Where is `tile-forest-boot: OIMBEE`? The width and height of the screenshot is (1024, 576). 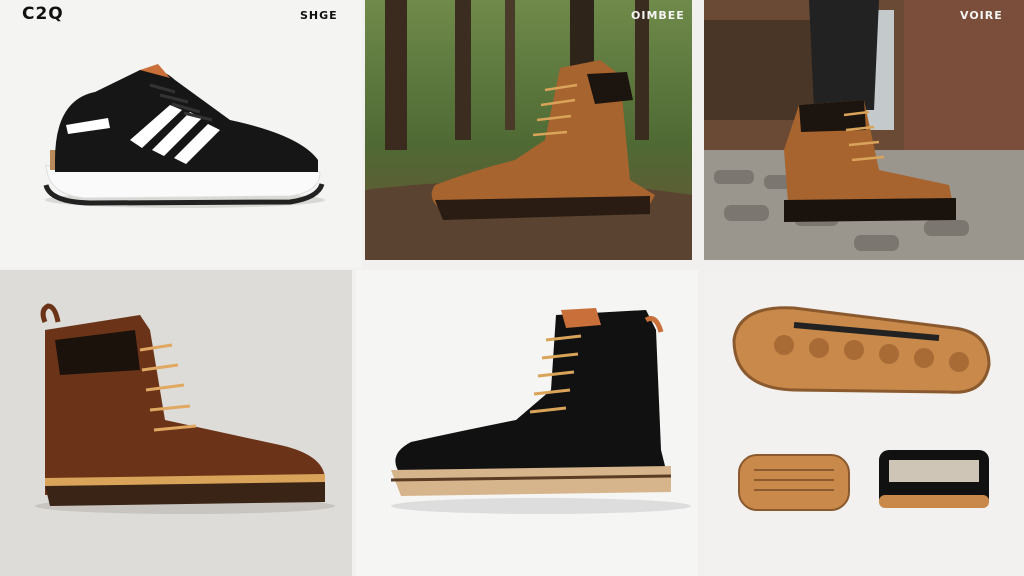 tile-forest-boot: OIMBEE is located at coordinates (528, 130).